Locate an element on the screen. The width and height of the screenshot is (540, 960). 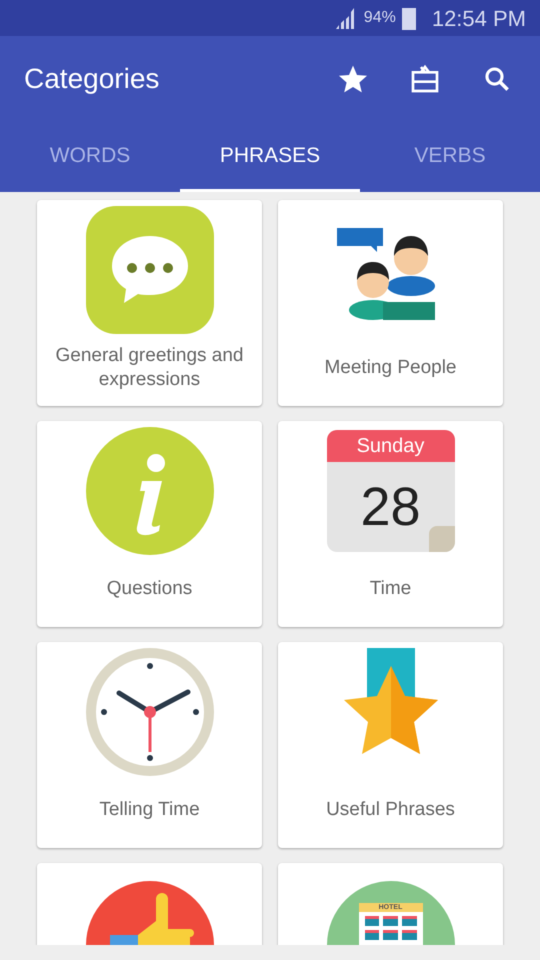
category-card: Questions is located at coordinates (149, 524).